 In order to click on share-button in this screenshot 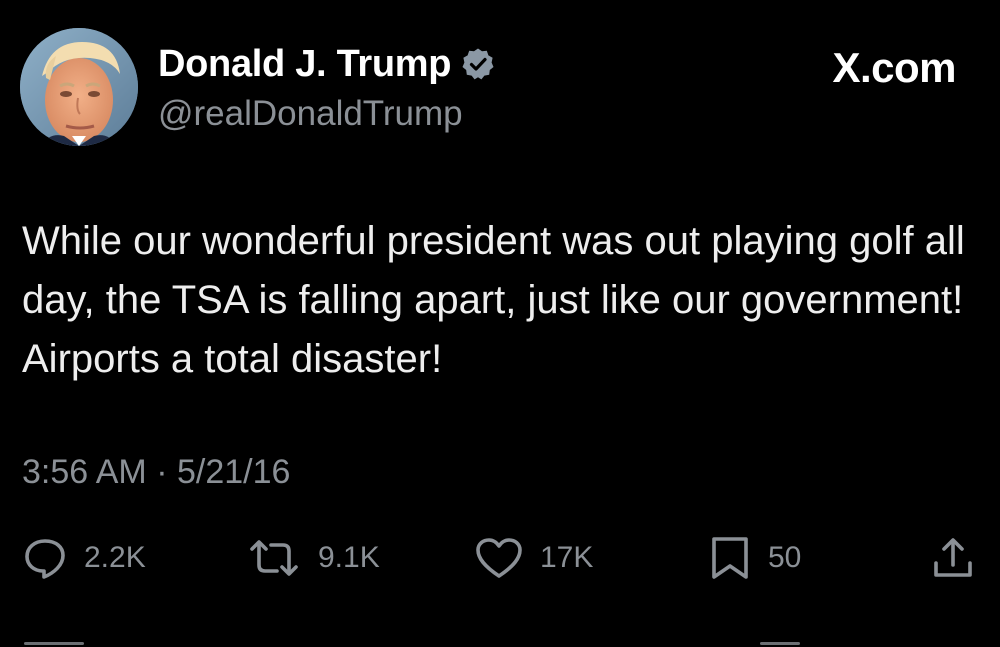, I will do `click(953, 558)`.